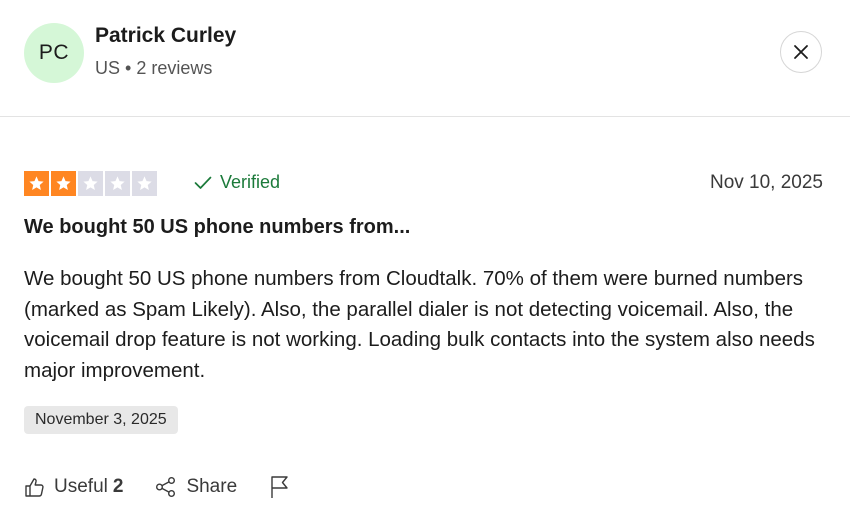 This screenshot has width=850, height=523. What do you see at coordinates (108, 68) in the screenshot?
I see `reviewer-country: US` at bounding box center [108, 68].